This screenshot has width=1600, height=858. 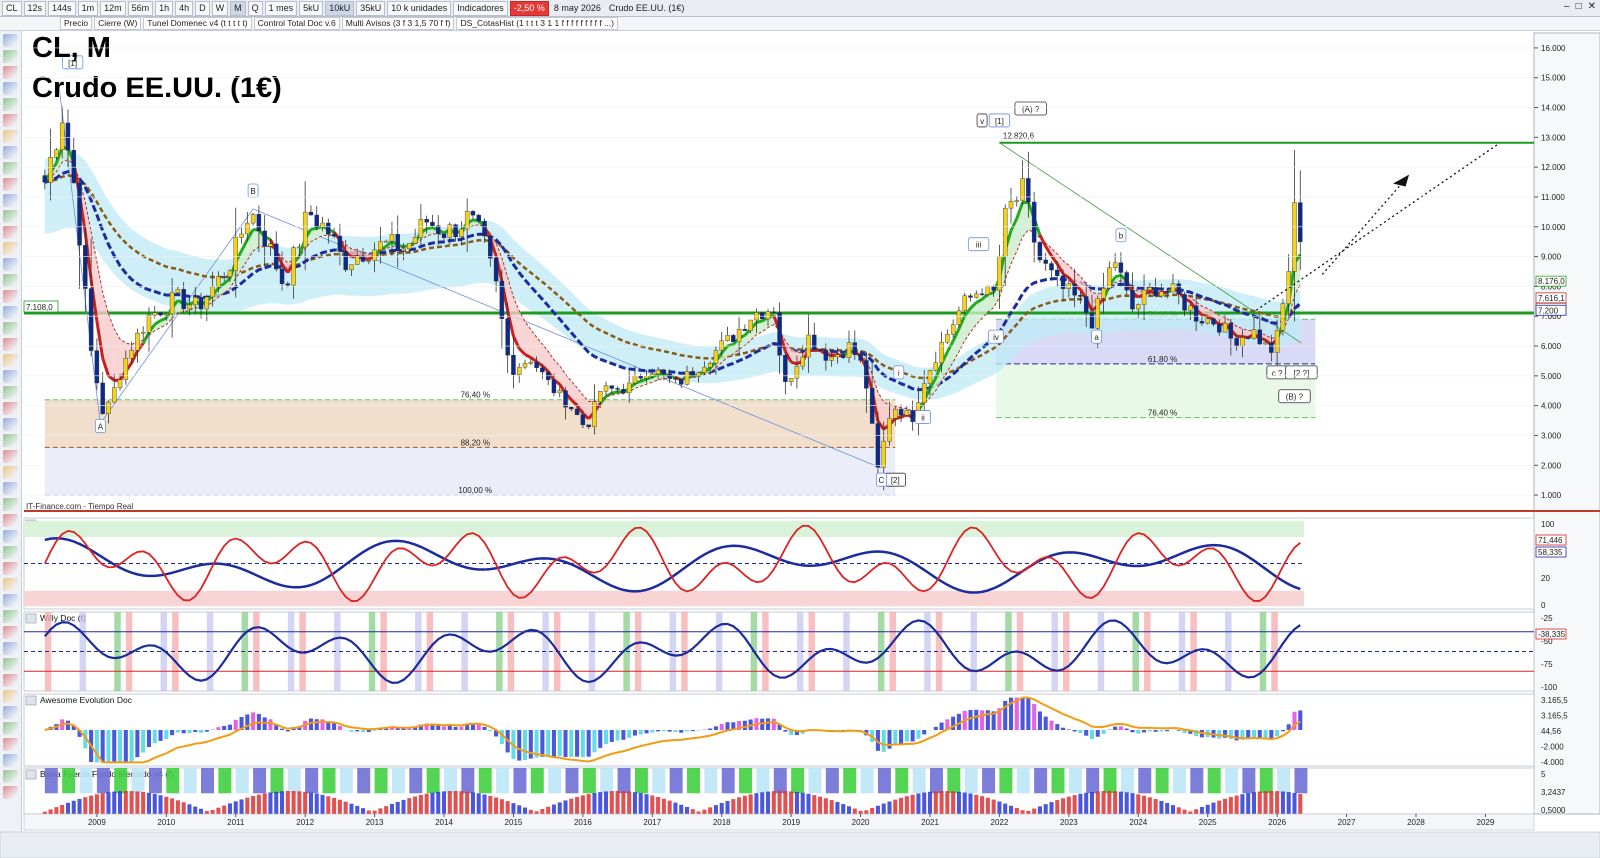 I want to click on year-label: 2015, so click(x=514, y=822).